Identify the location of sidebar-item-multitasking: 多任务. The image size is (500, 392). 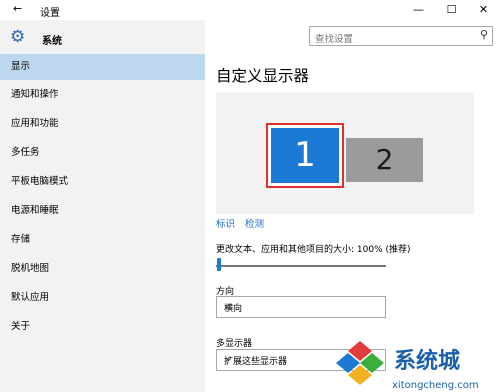
(102, 153).